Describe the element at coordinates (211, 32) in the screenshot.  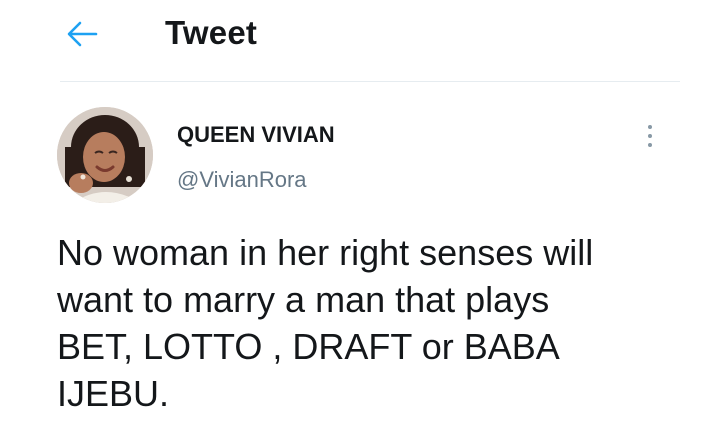
I see `page-title: Tweet` at that location.